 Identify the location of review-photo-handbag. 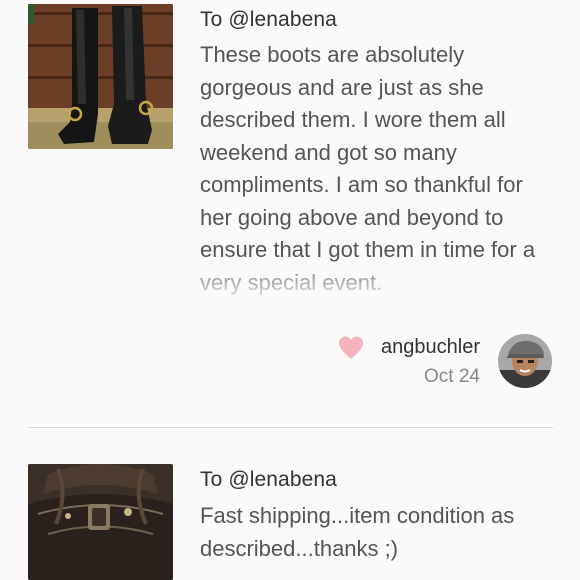
(100, 522).